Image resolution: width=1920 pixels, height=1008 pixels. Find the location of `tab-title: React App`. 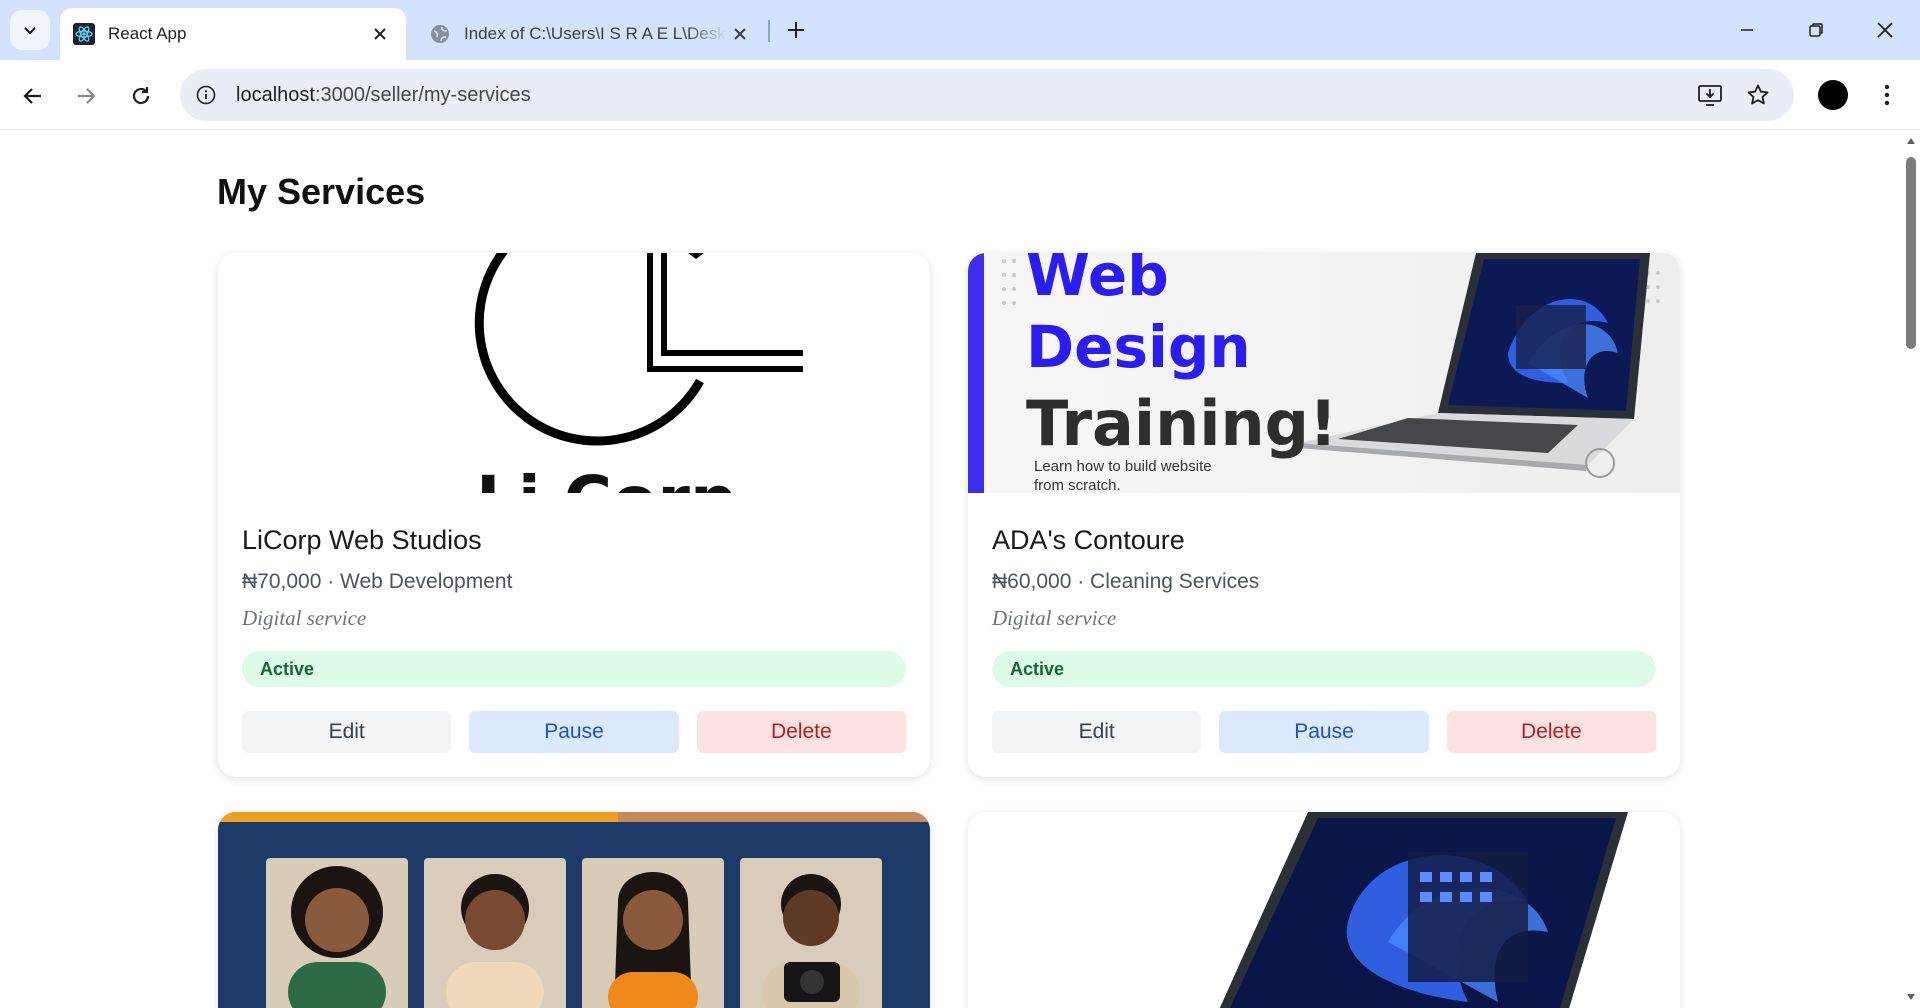

tab-title: React App is located at coordinates (147, 33).